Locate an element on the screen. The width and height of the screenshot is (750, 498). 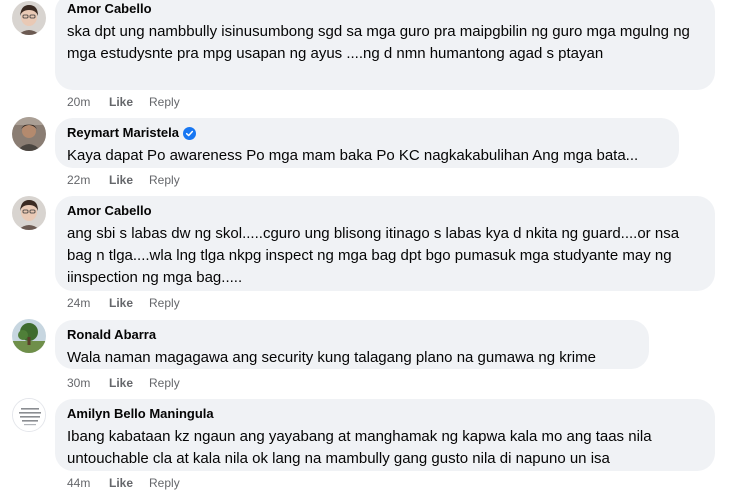
verified-badge-icon is located at coordinates (189, 133).